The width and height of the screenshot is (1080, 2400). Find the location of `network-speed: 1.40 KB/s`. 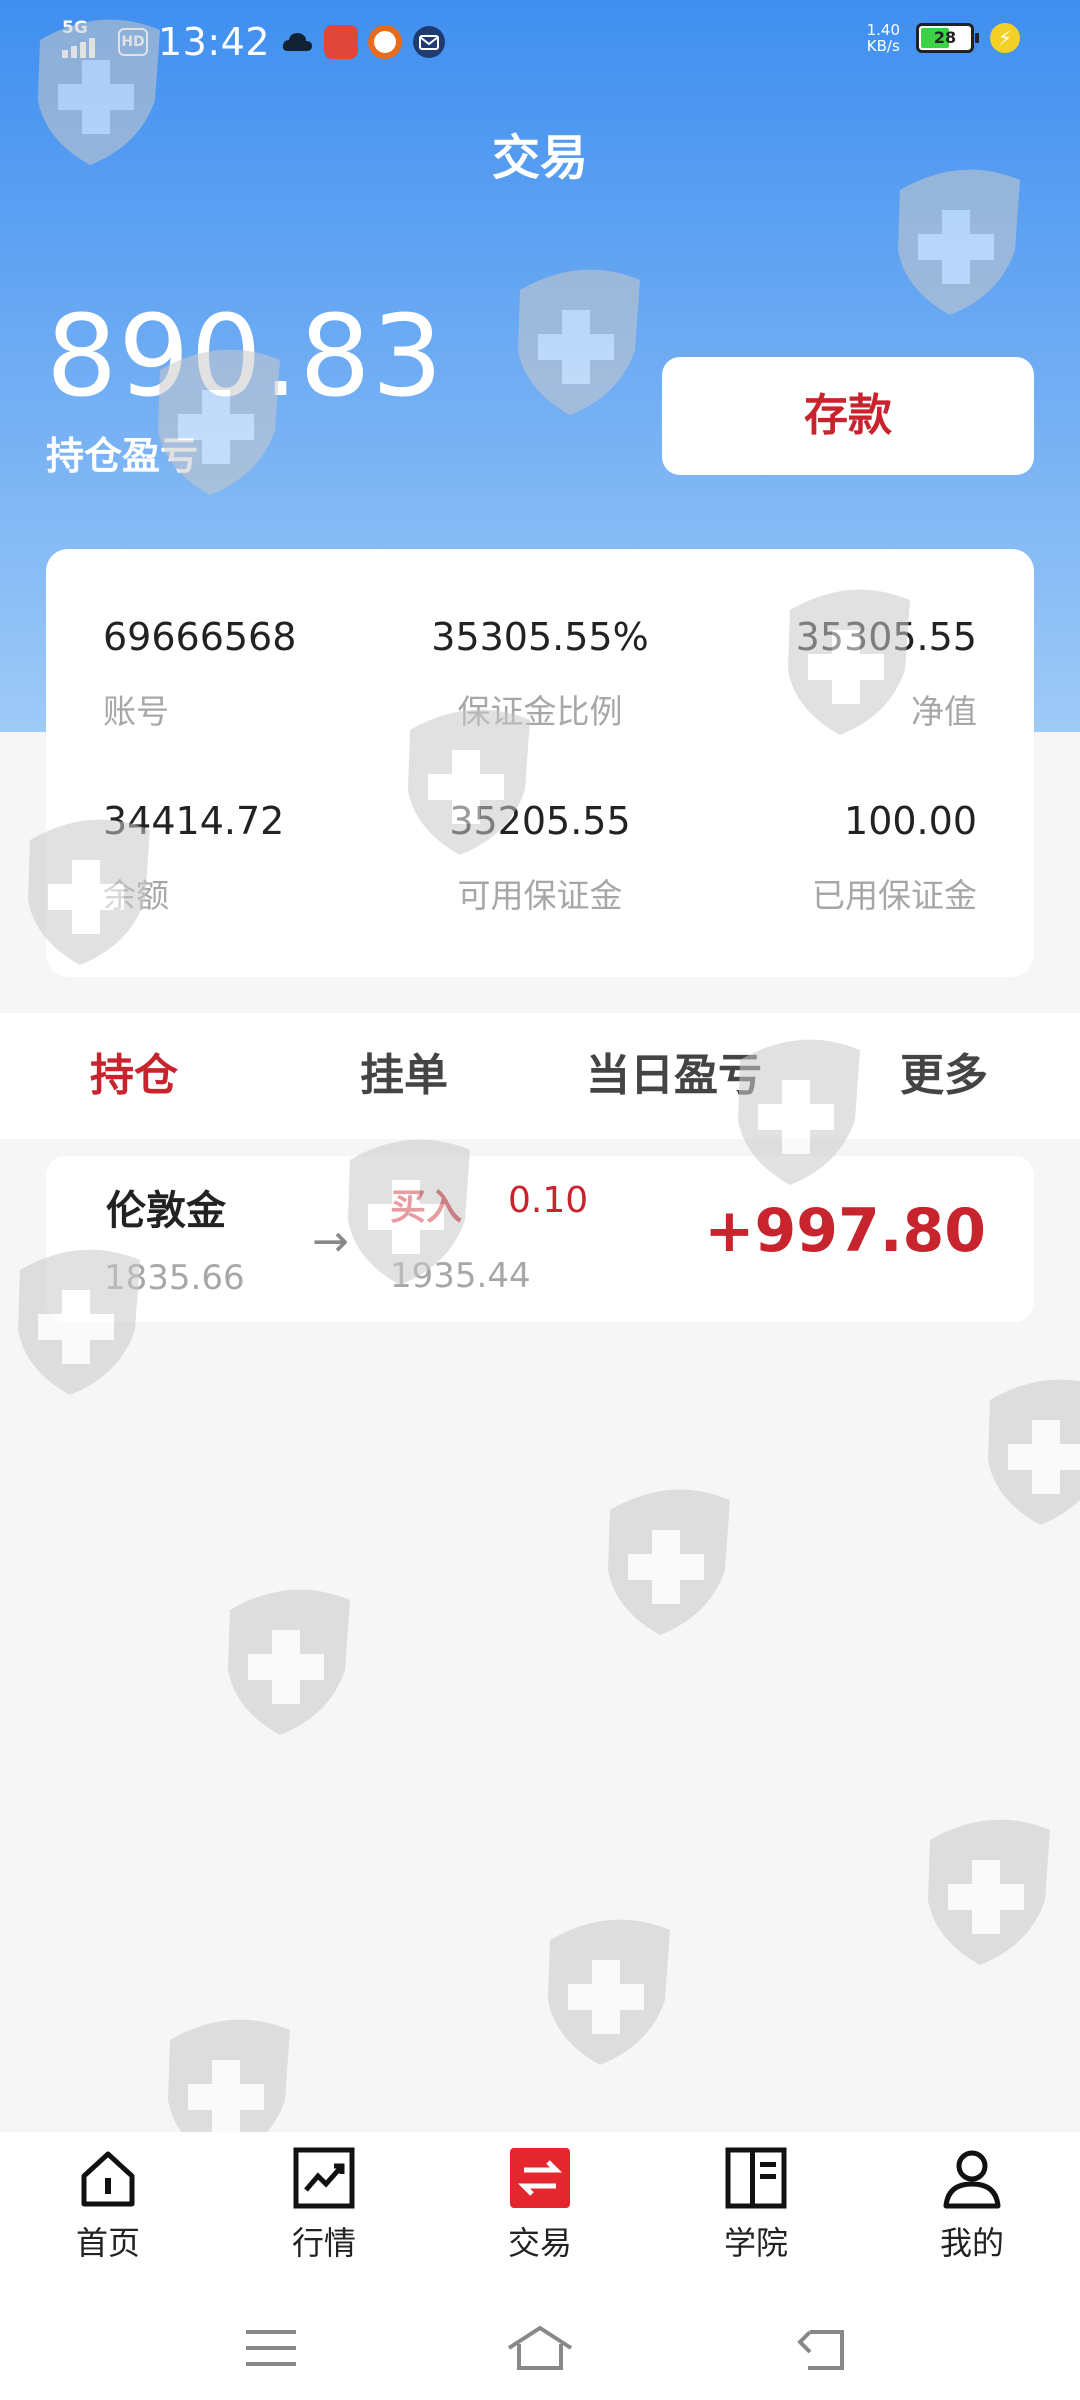

network-speed: 1.40 KB/s is located at coordinates (883, 38).